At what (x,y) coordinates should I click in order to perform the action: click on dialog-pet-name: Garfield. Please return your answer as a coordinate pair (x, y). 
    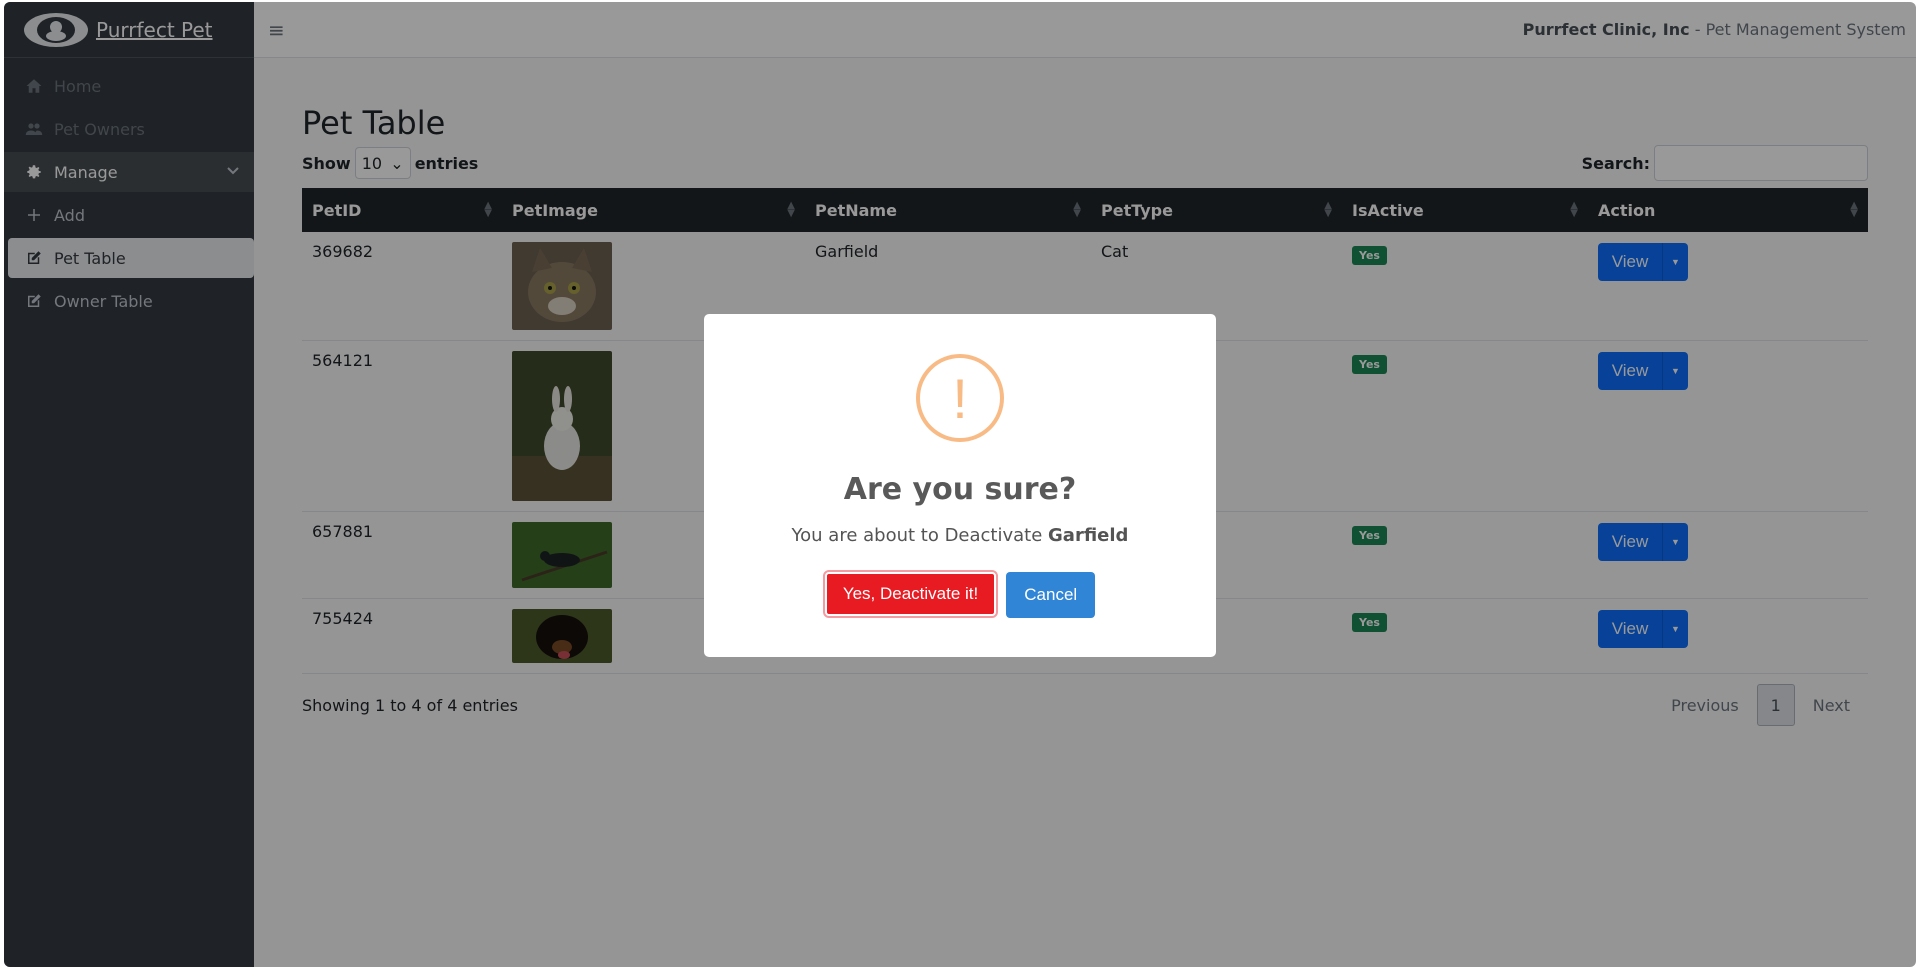
    Looking at the image, I should click on (1088, 535).